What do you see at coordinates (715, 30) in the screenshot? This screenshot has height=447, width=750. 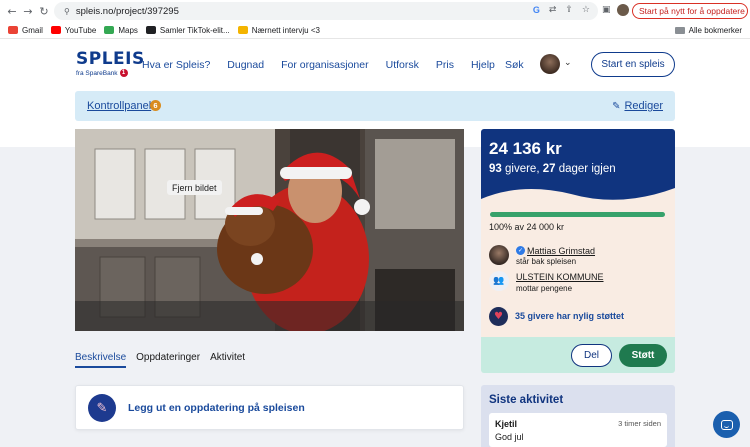 I see `all-bookmarks-label: Alle bokmerker` at bounding box center [715, 30].